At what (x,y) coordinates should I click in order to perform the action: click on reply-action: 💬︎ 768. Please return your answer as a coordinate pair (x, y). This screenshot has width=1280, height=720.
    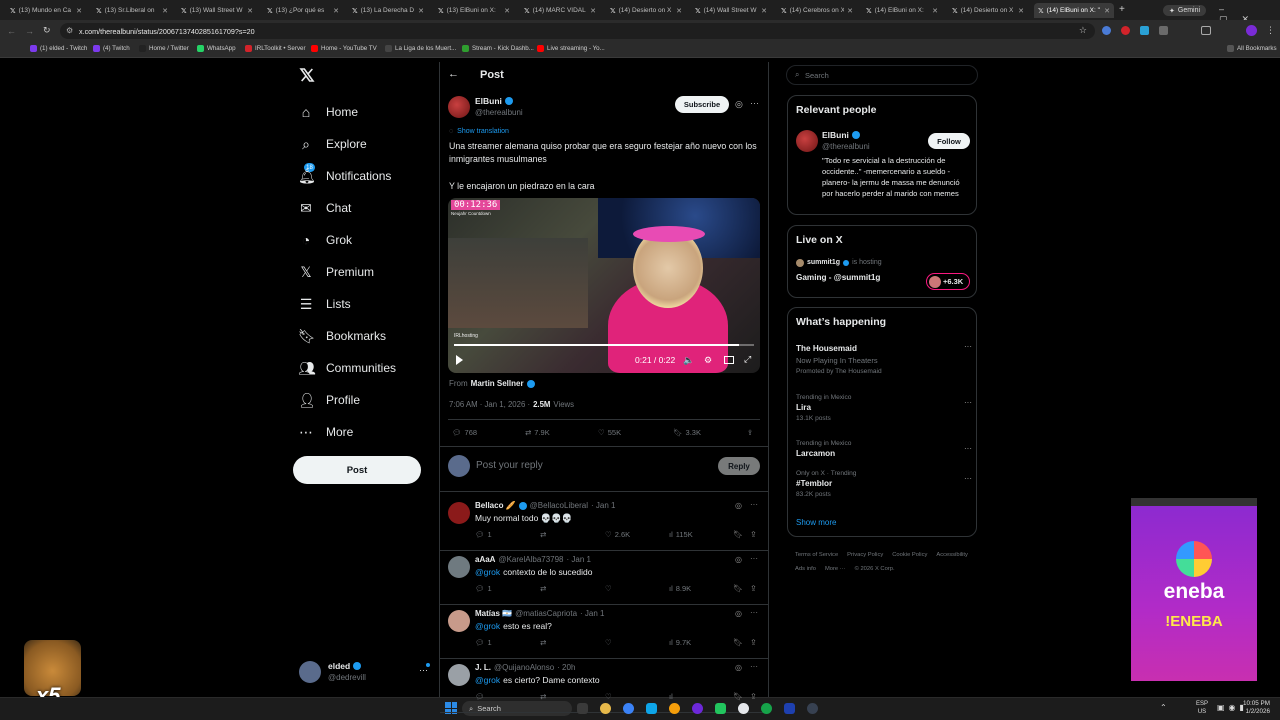
    Looking at the image, I should click on (464, 432).